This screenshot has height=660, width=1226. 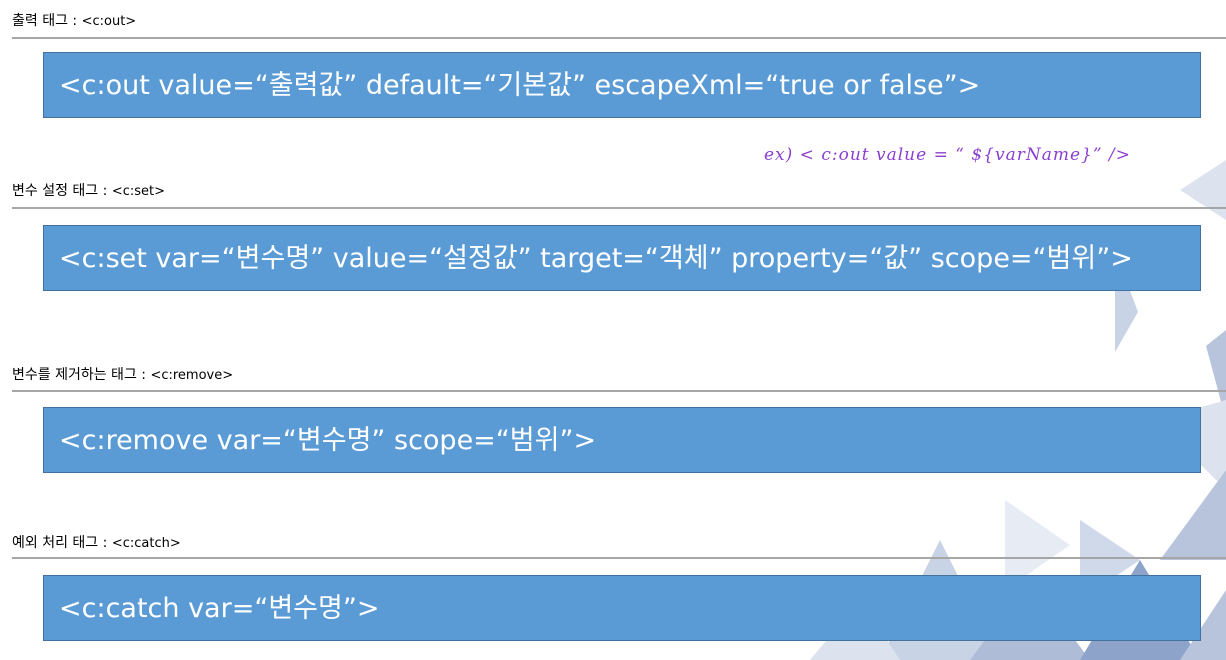 I want to click on section-heading-catch: 예외 처리 태그 : <c:catch>, so click(x=96, y=543).